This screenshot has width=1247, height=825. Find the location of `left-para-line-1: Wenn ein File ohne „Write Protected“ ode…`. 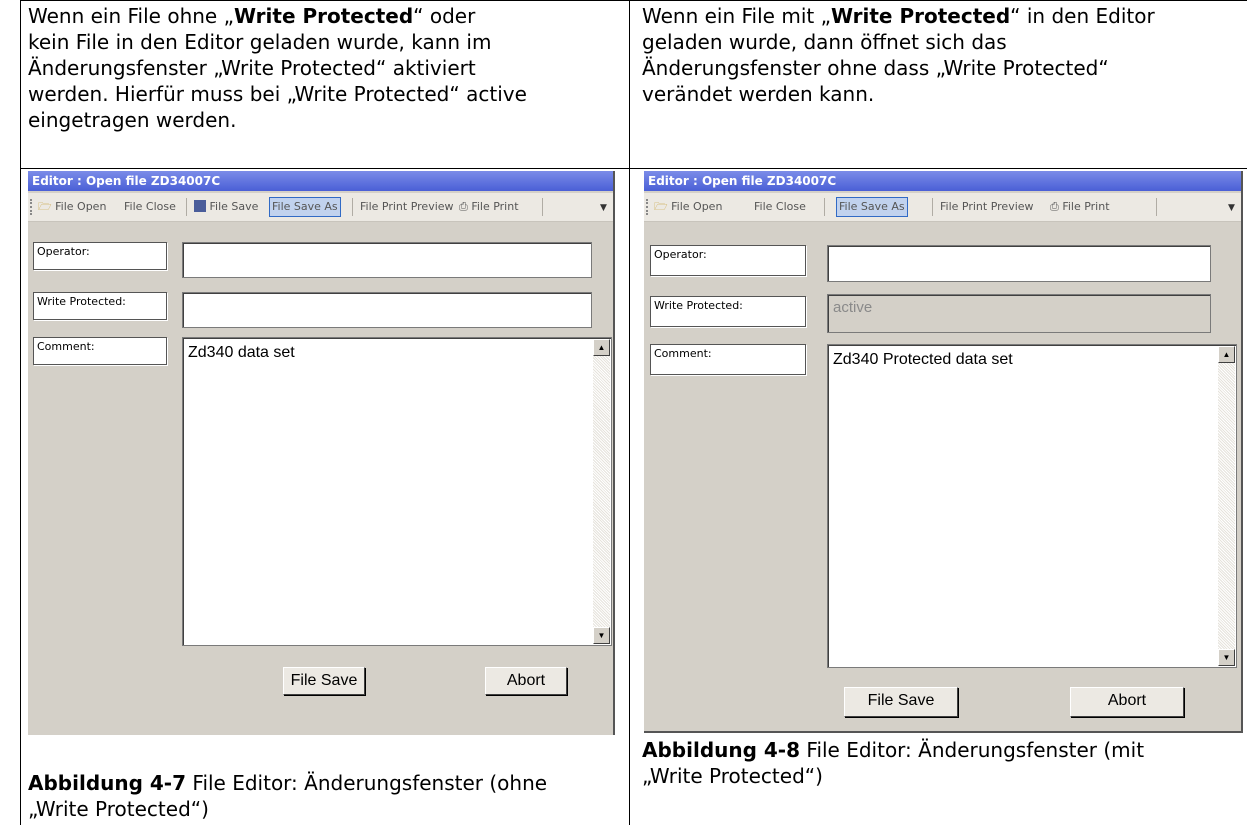

left-para-line-1: Wenn ein File ohne „Write Protected“ ode… is located at coordinates (252, 16).